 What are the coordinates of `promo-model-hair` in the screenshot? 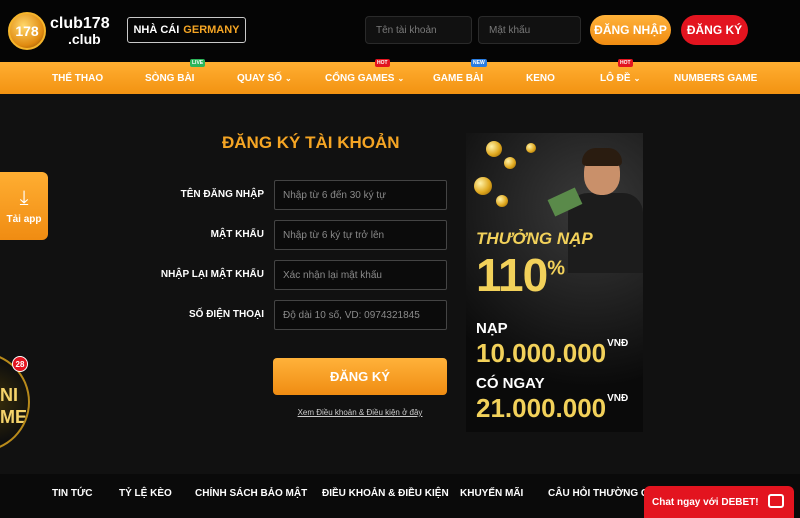 It's located at (602, 157).